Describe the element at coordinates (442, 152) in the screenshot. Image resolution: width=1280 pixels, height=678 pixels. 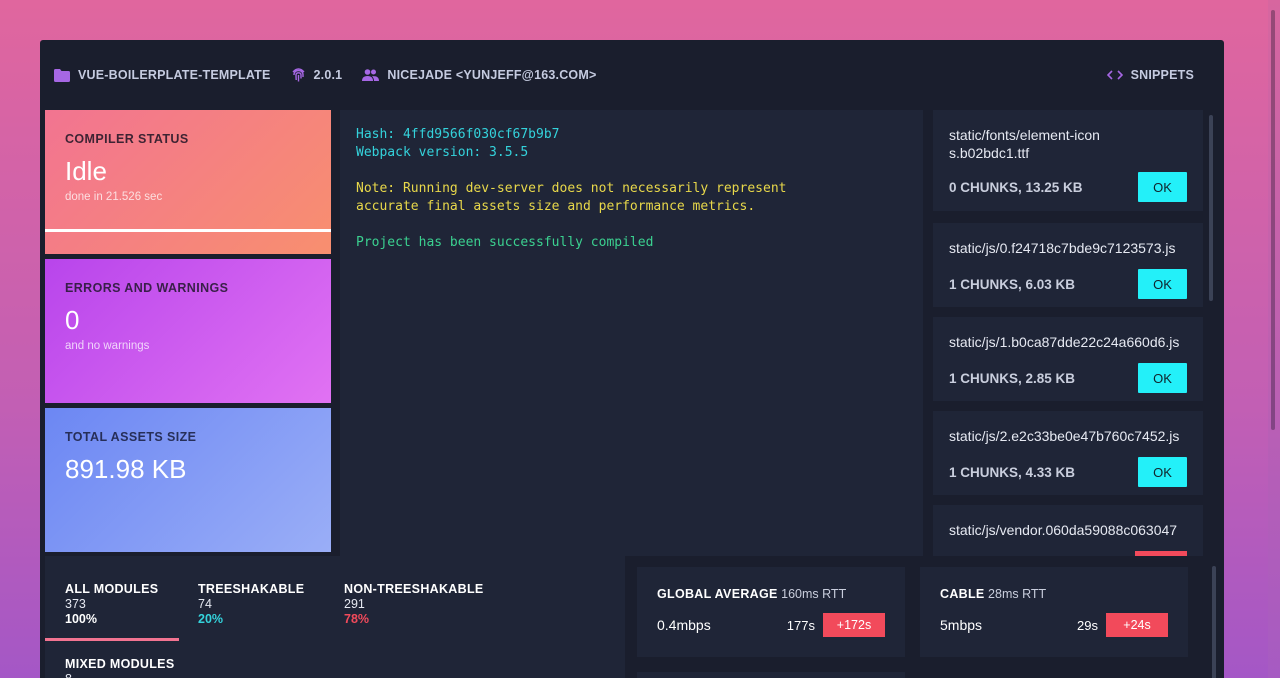
I see `log-webpack: Webpack version: 3.5.5` at that location.